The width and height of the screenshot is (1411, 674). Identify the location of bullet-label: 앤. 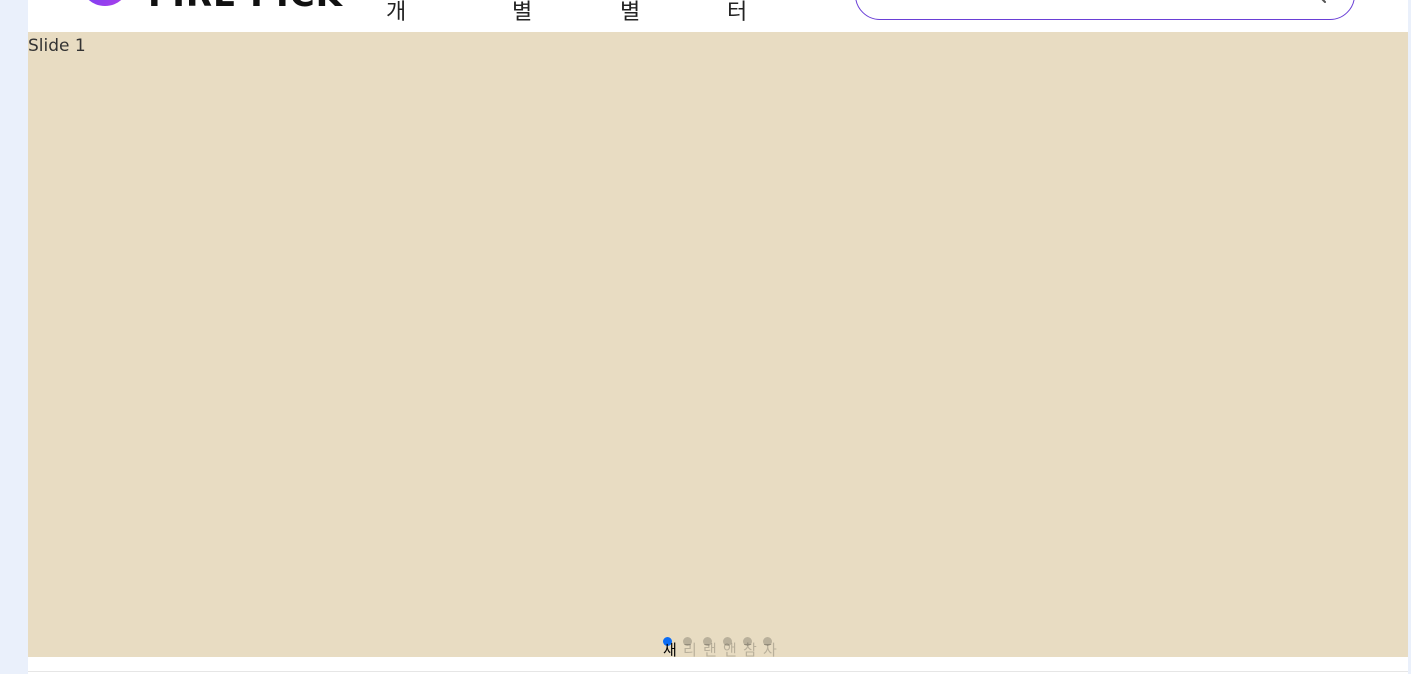
(730, 650).